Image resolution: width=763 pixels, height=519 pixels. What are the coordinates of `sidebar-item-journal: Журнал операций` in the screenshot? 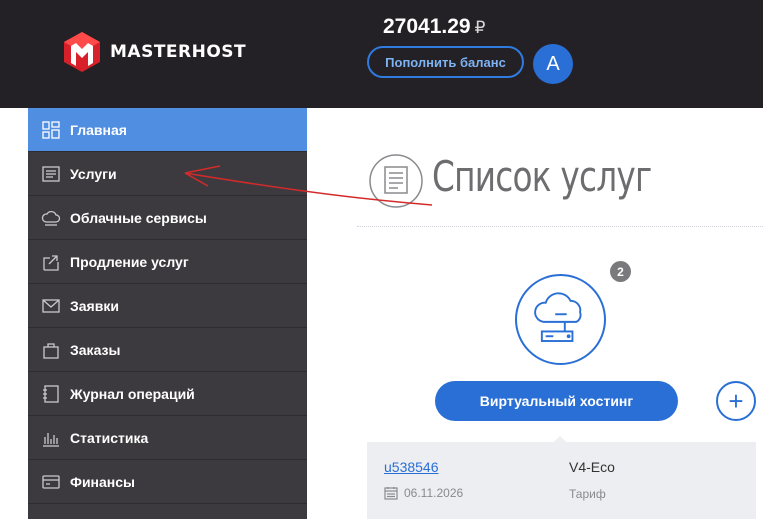 It's located at (167, 394).